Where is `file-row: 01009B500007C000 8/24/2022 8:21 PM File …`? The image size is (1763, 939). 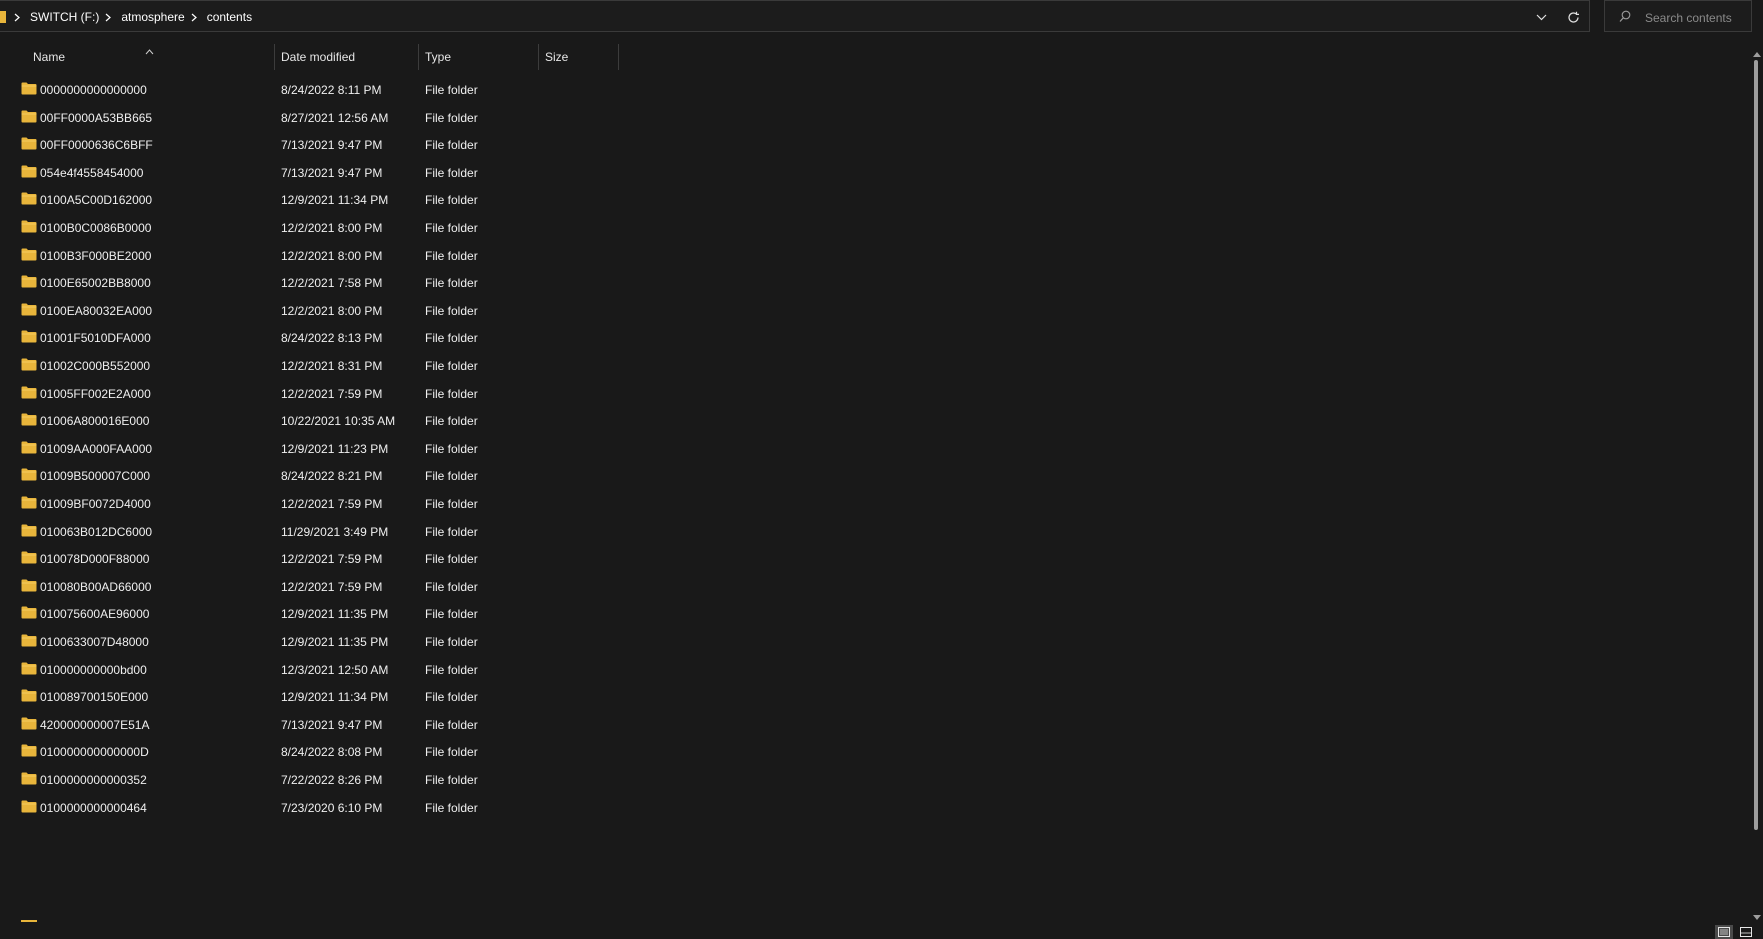 file-row: 01009B500007C000 8/24/2022 8:21 PM File … is located at coordinates (875, 475).